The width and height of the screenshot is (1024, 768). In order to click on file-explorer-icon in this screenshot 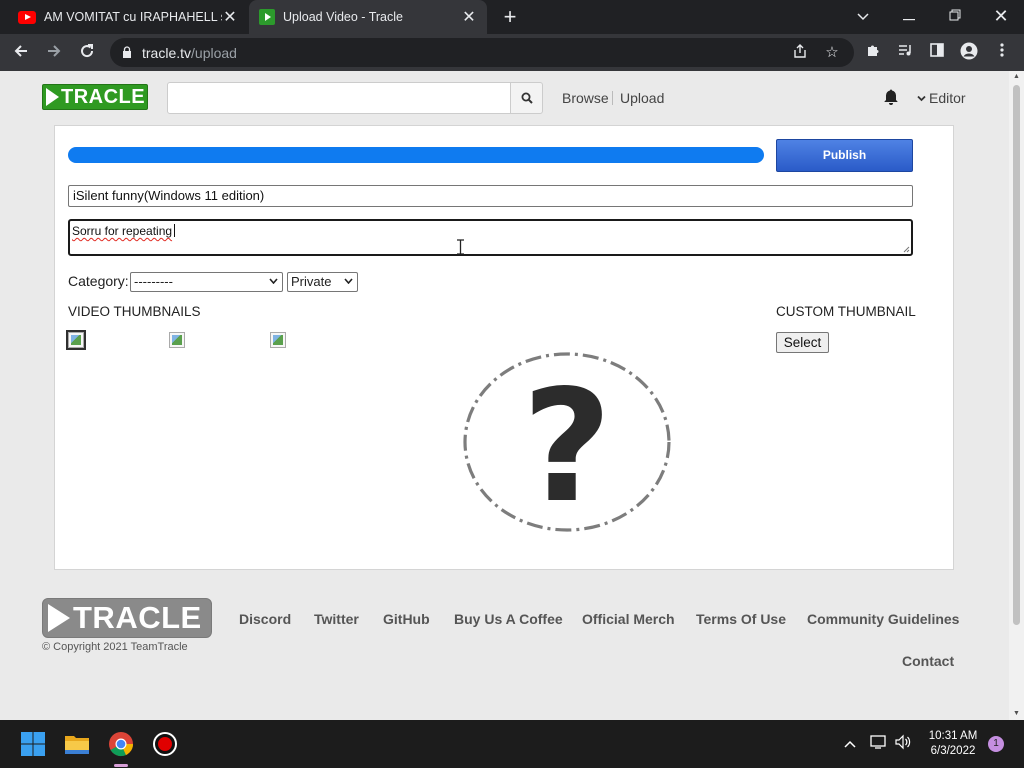, I will do `click(77, 744)`.